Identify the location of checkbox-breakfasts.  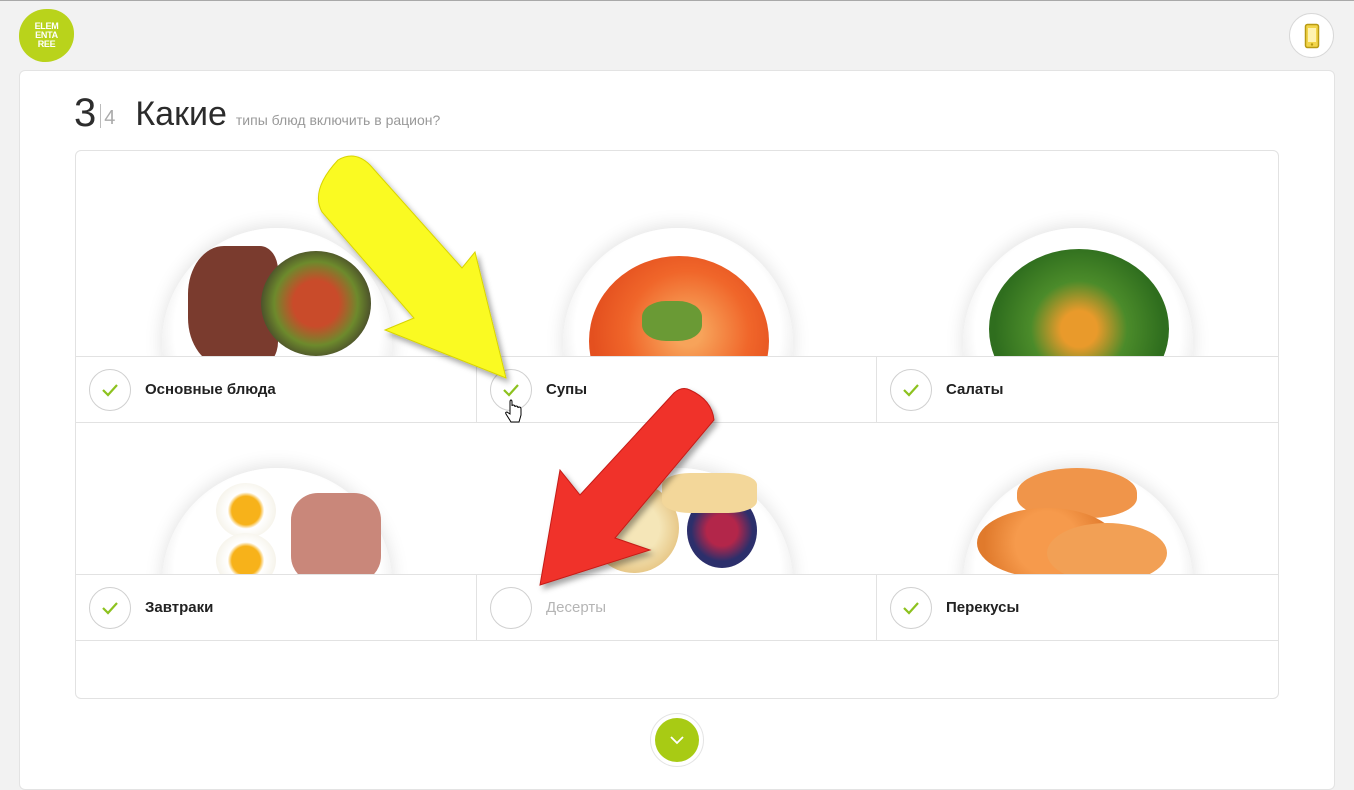
(110, 607).